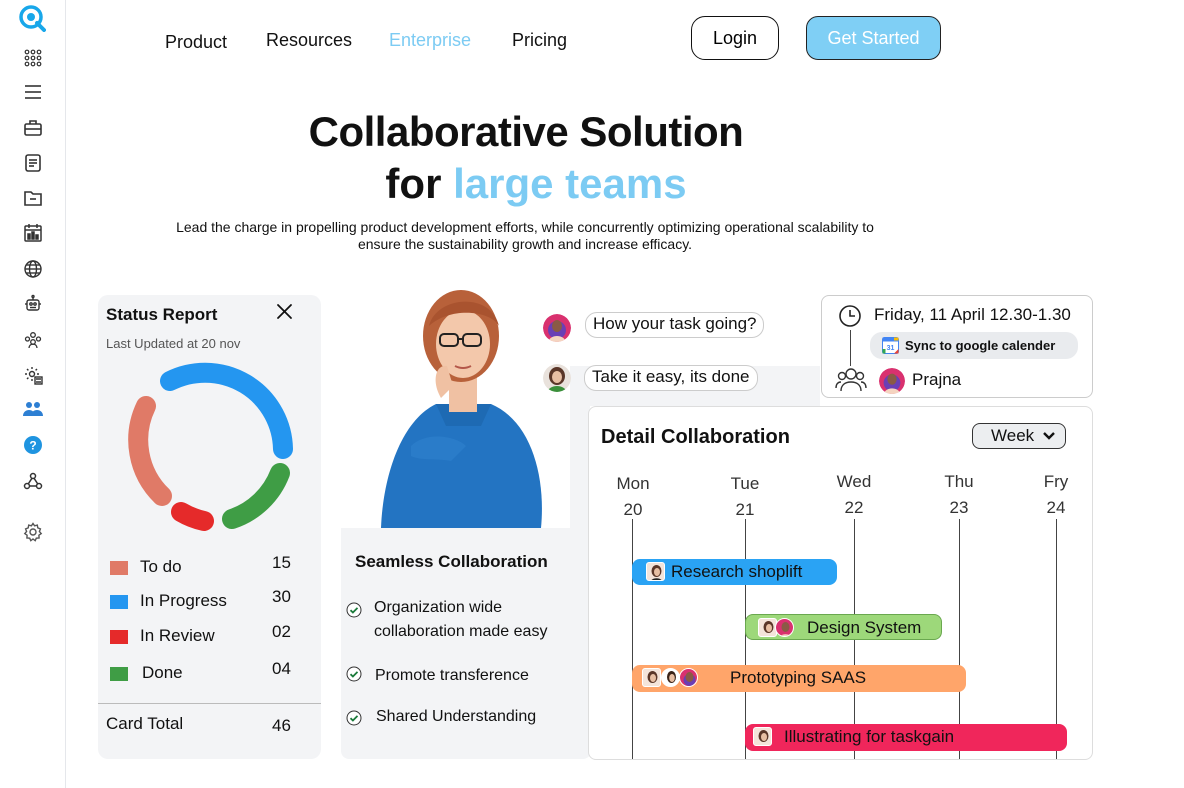 The image size is (1184, 788). I want to click on week-dropdown: Week, so click(1019, 436).